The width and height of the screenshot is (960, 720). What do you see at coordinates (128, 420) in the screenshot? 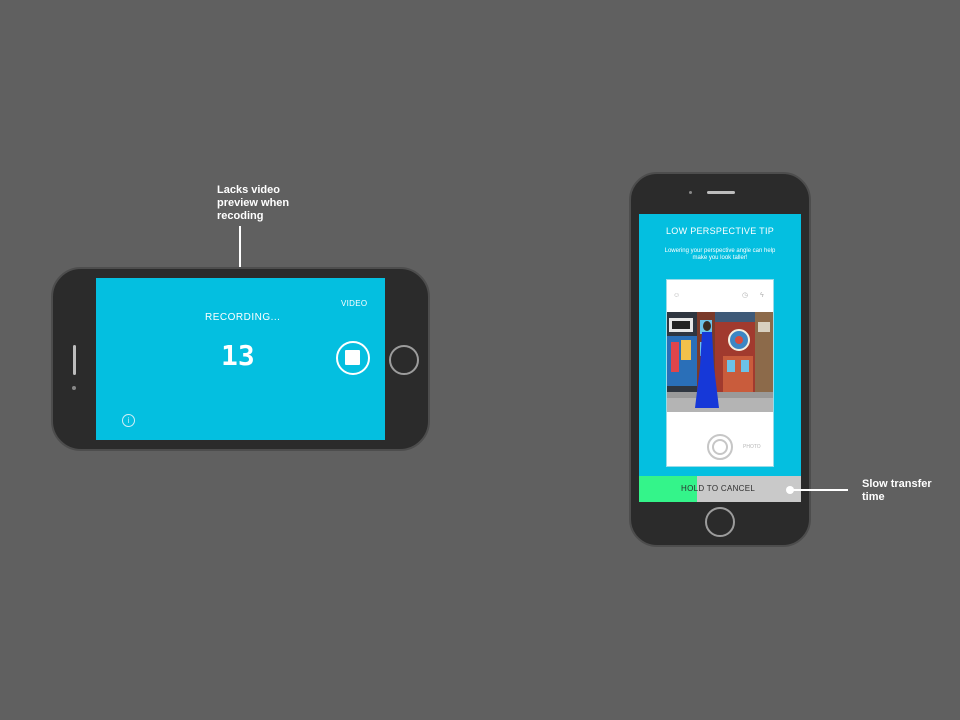
I see `info-icon: i` at bounding box center [128, 420].